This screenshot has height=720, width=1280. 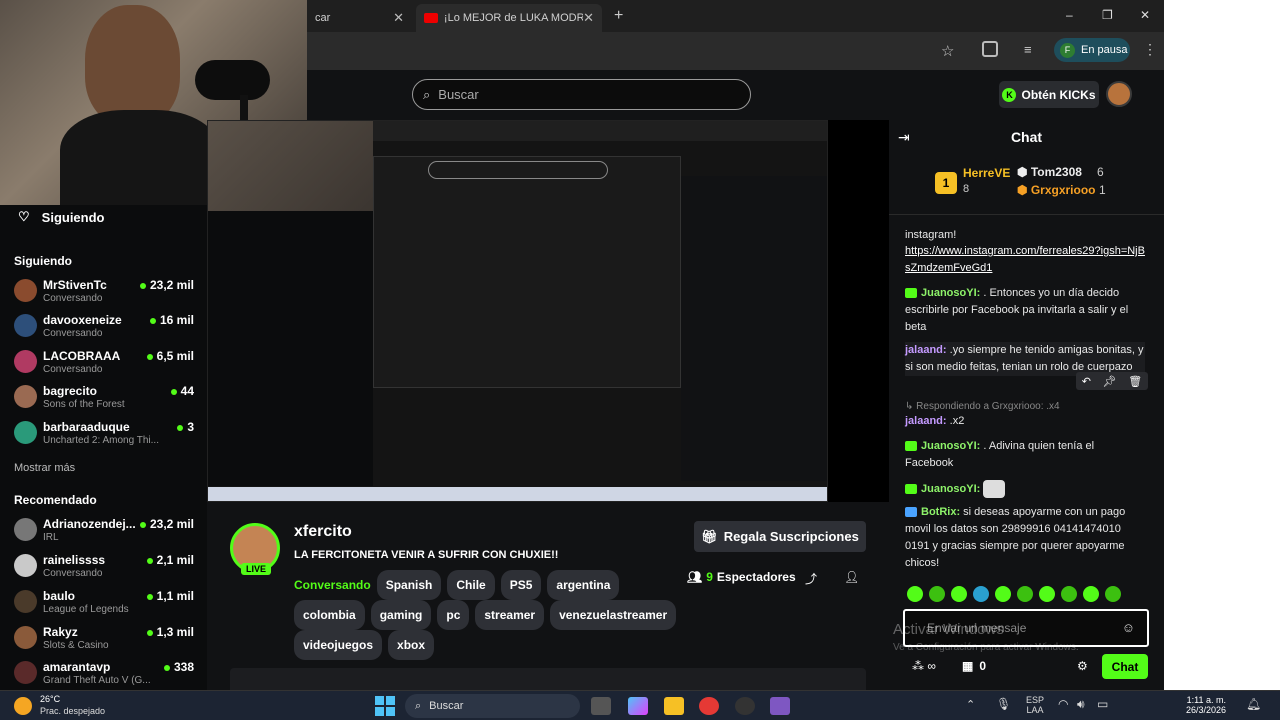 I want to click on chat-send-button: Chat, so click(x=1125, y=666).